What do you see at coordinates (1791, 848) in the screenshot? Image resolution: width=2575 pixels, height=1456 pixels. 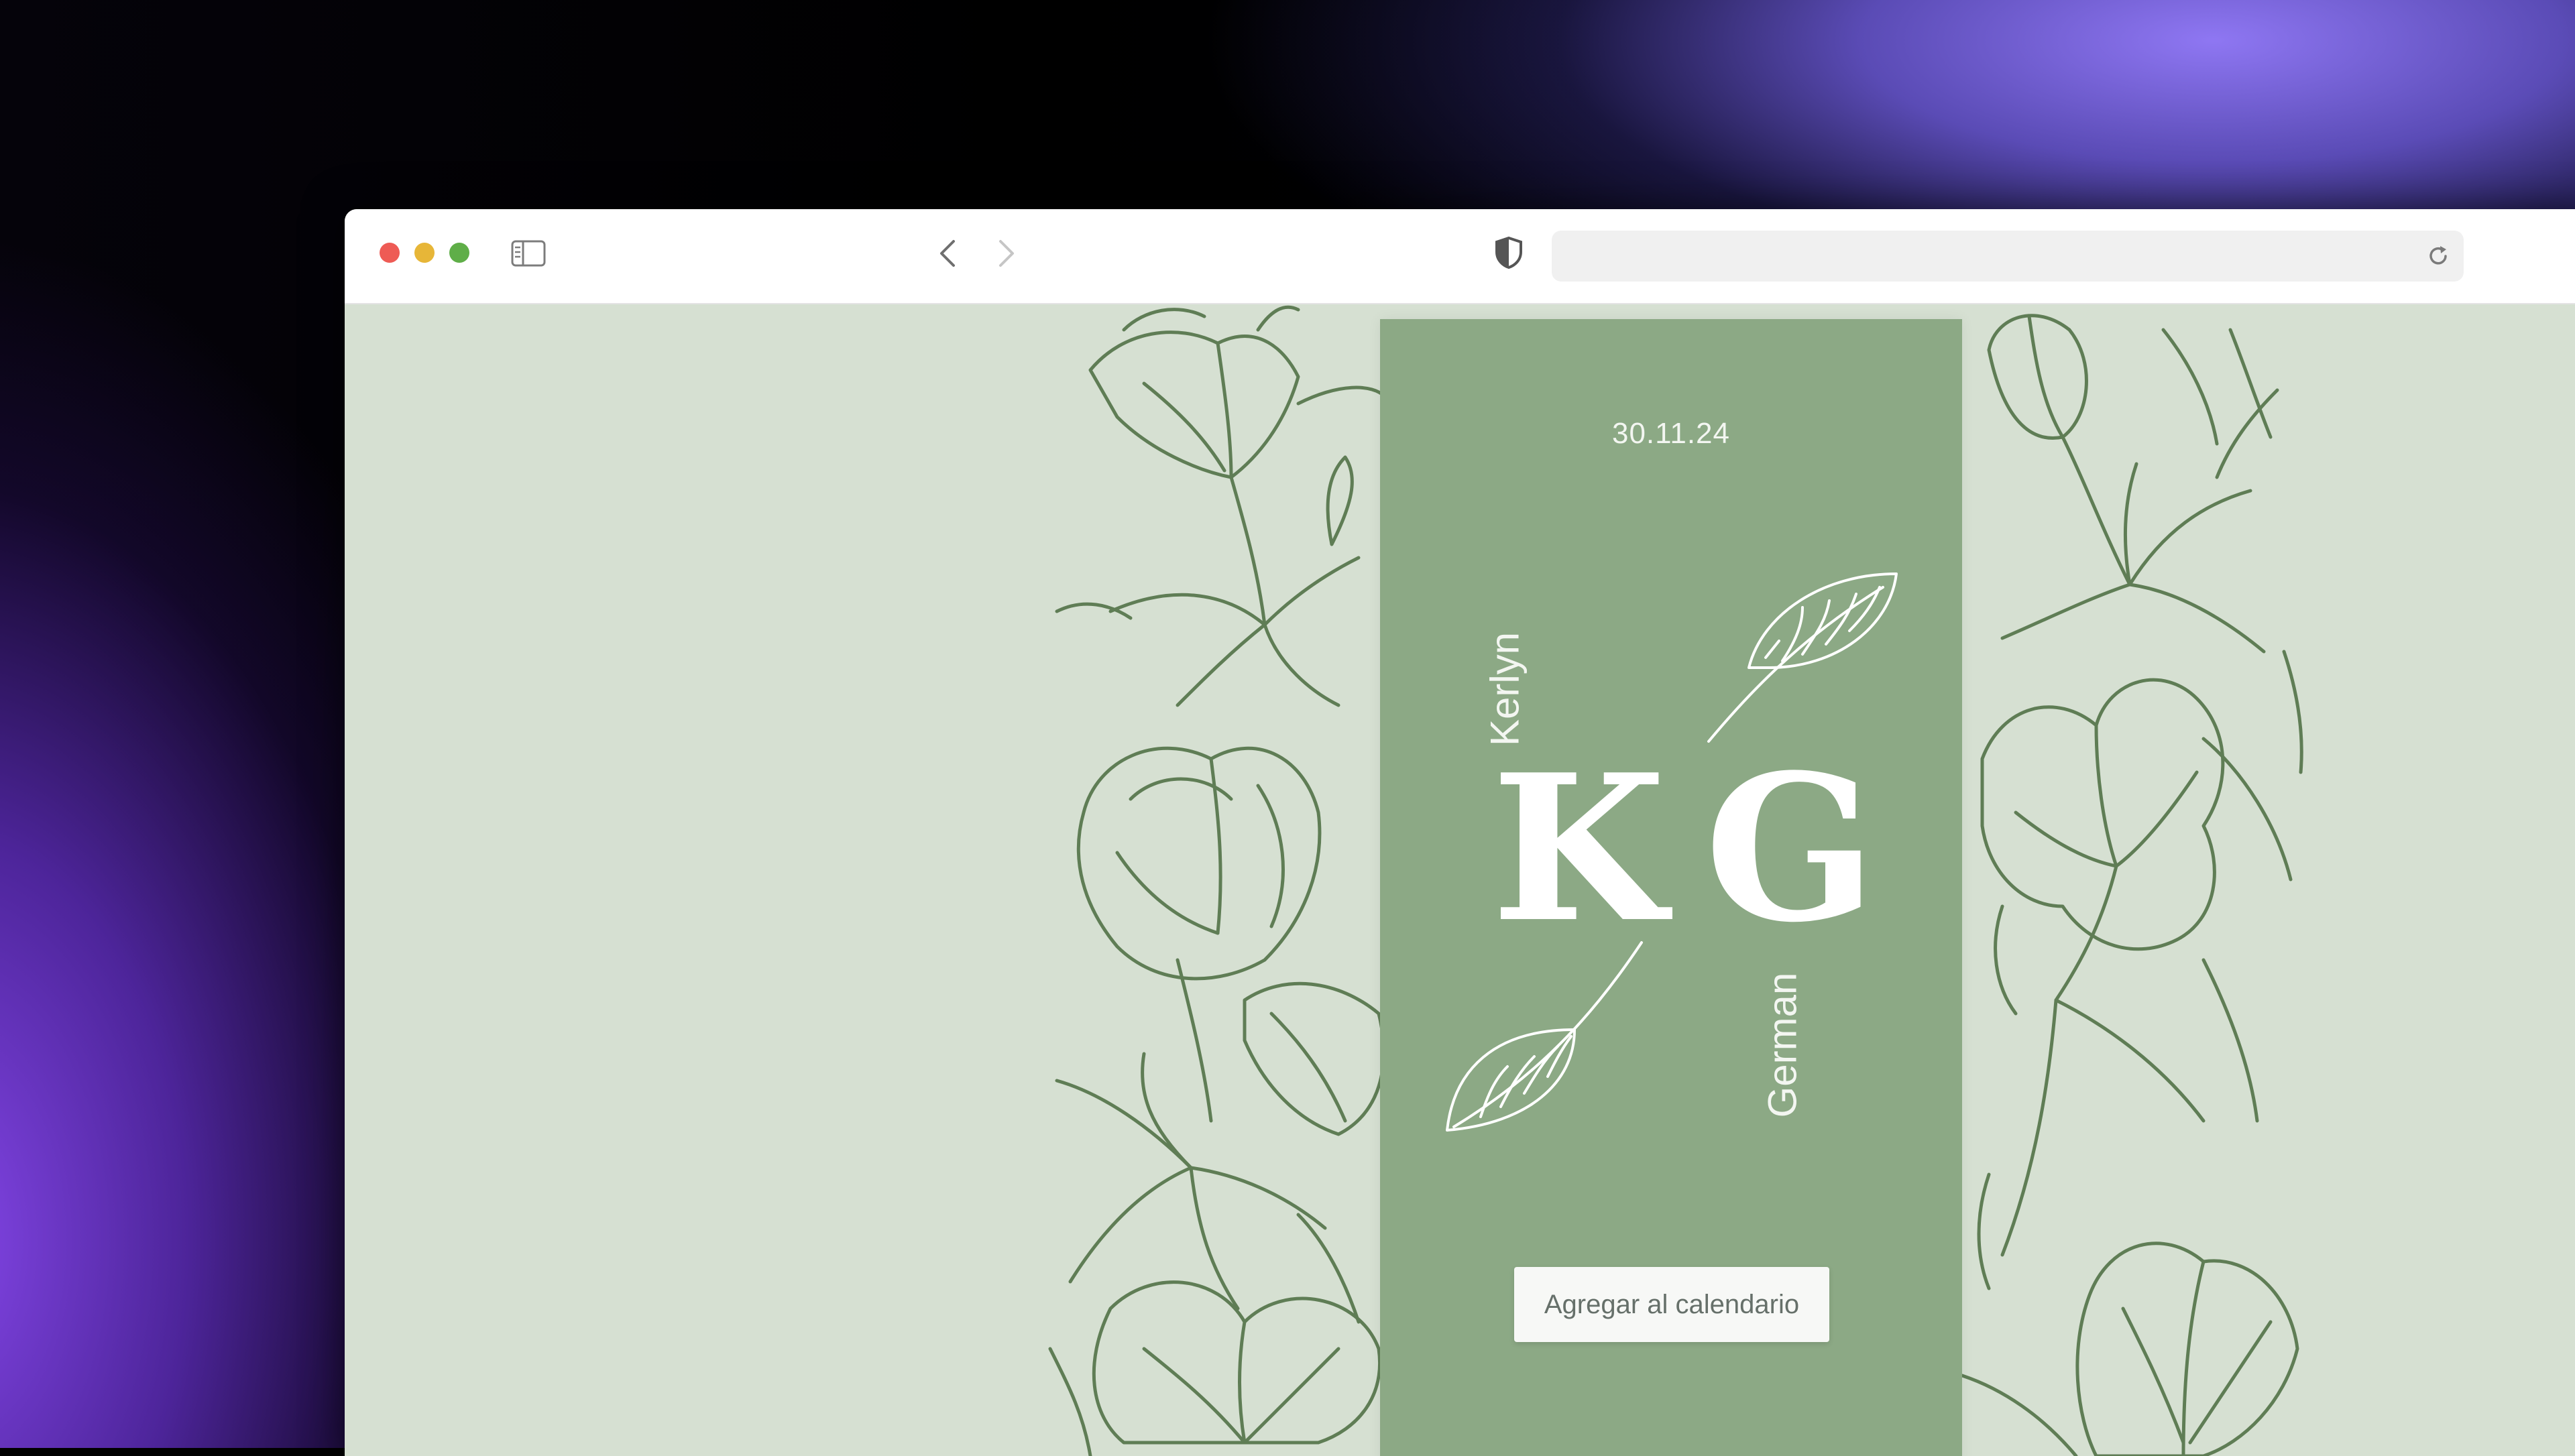 I see `monogram-g: G` at bounding box center [1791, 848].